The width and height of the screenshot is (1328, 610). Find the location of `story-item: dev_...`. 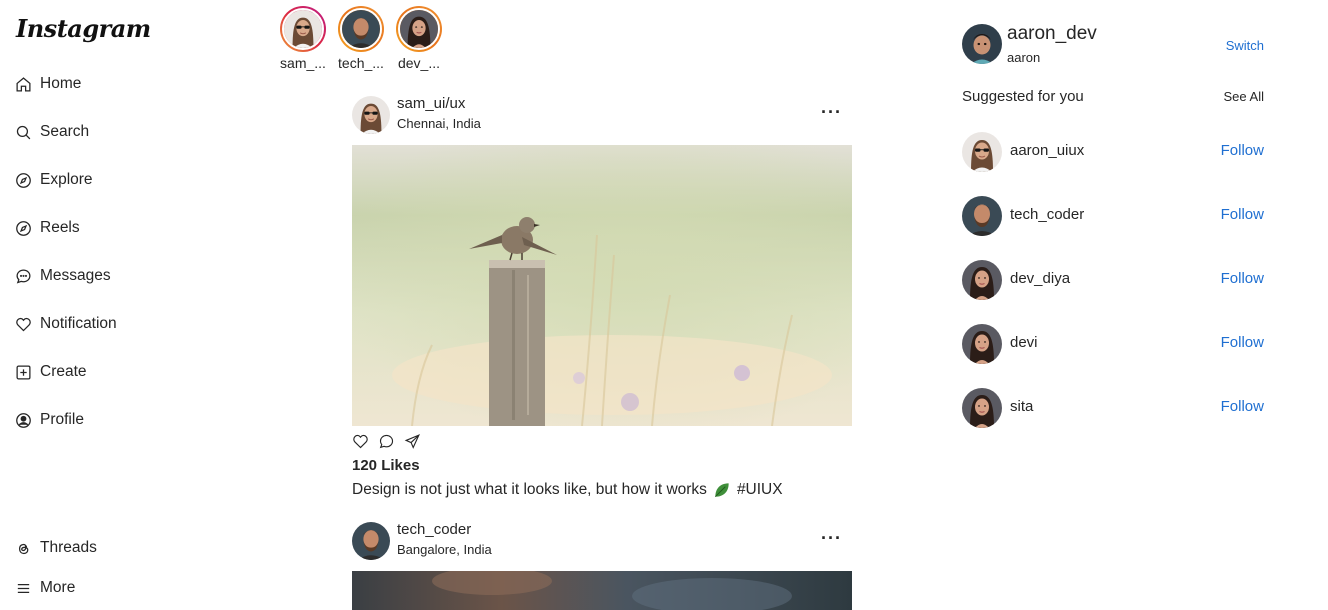

story-item: dev_... is located at coordinates (419, 38).